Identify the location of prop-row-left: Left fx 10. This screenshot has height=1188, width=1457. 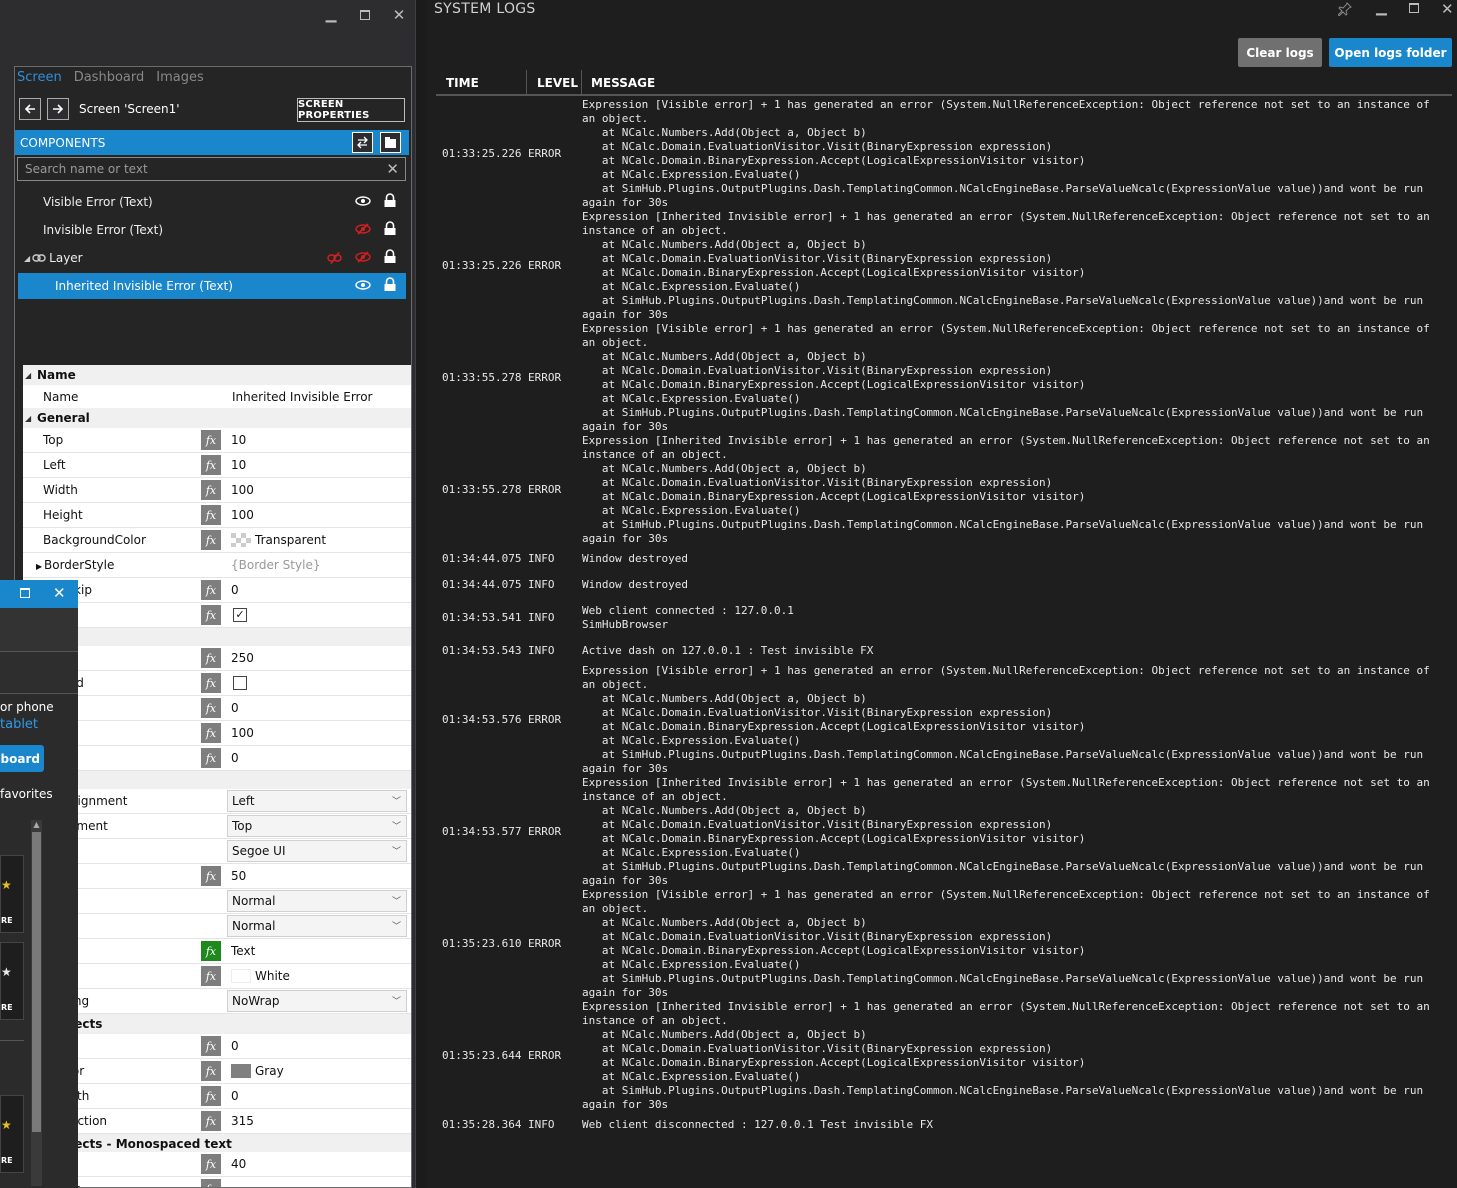
(217, 465).